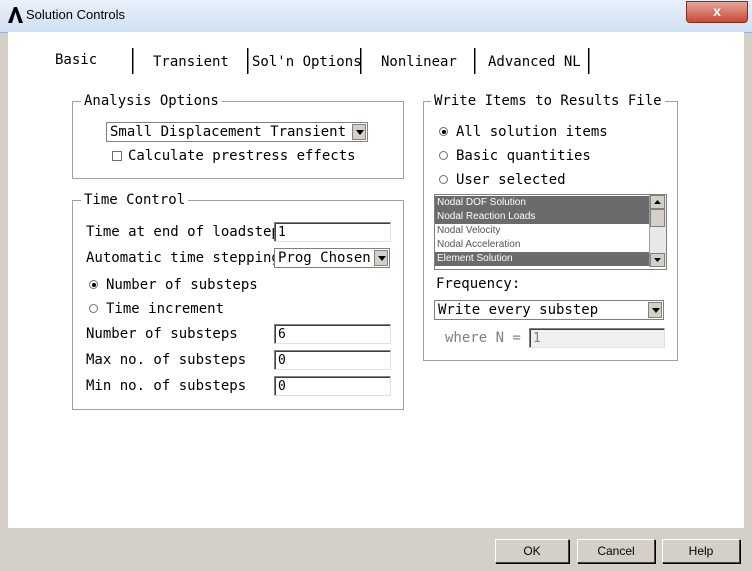 The width and height of the screenshot is (752, 571). I want to click on auto-step-value: Prog Chosen, so click(324, 258).